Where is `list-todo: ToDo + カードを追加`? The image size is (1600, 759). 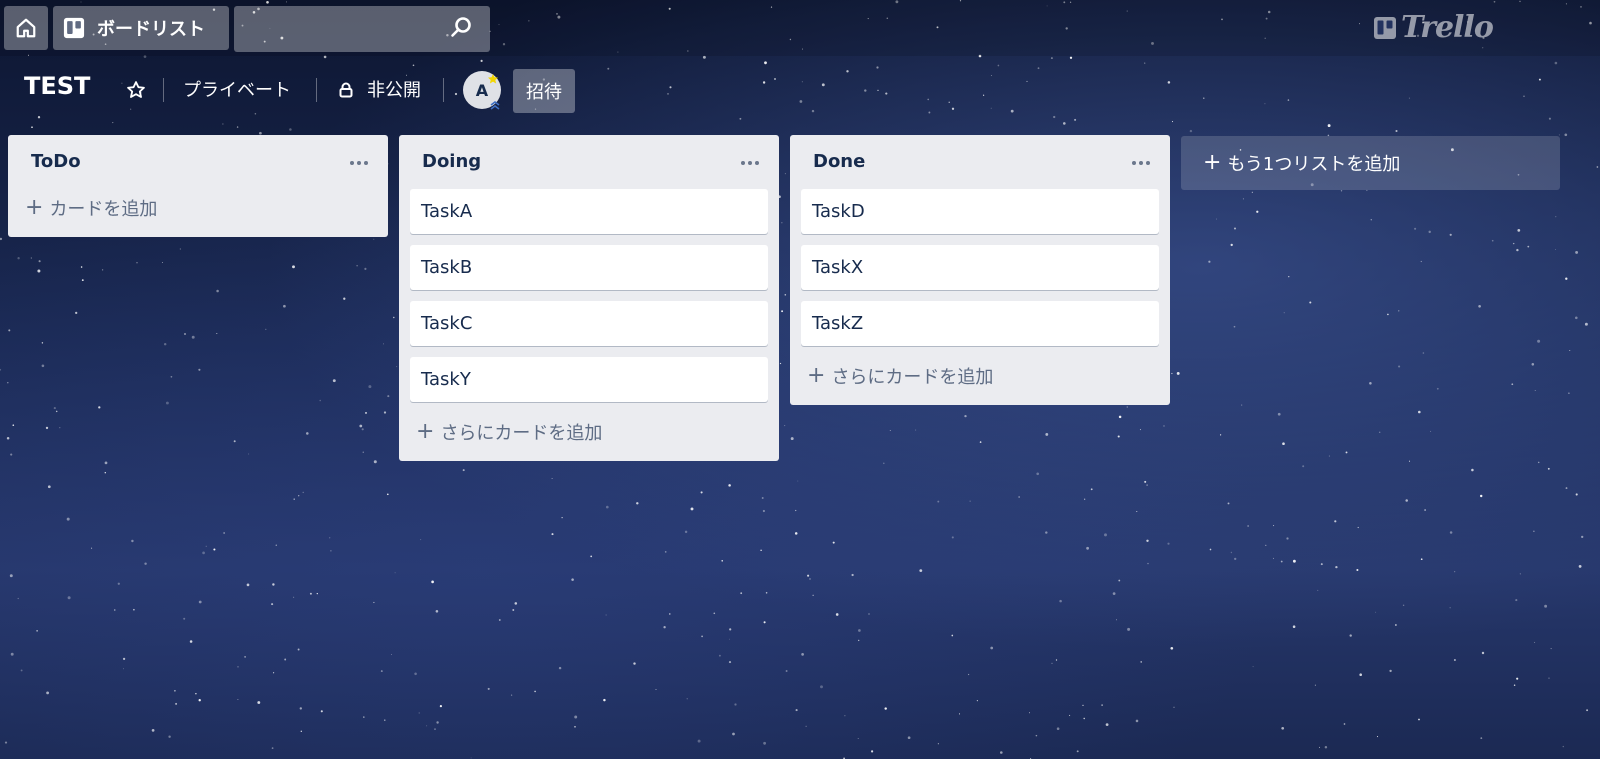 list-todo: ToDo + カードを追加 is located at coordinates (198, 186).